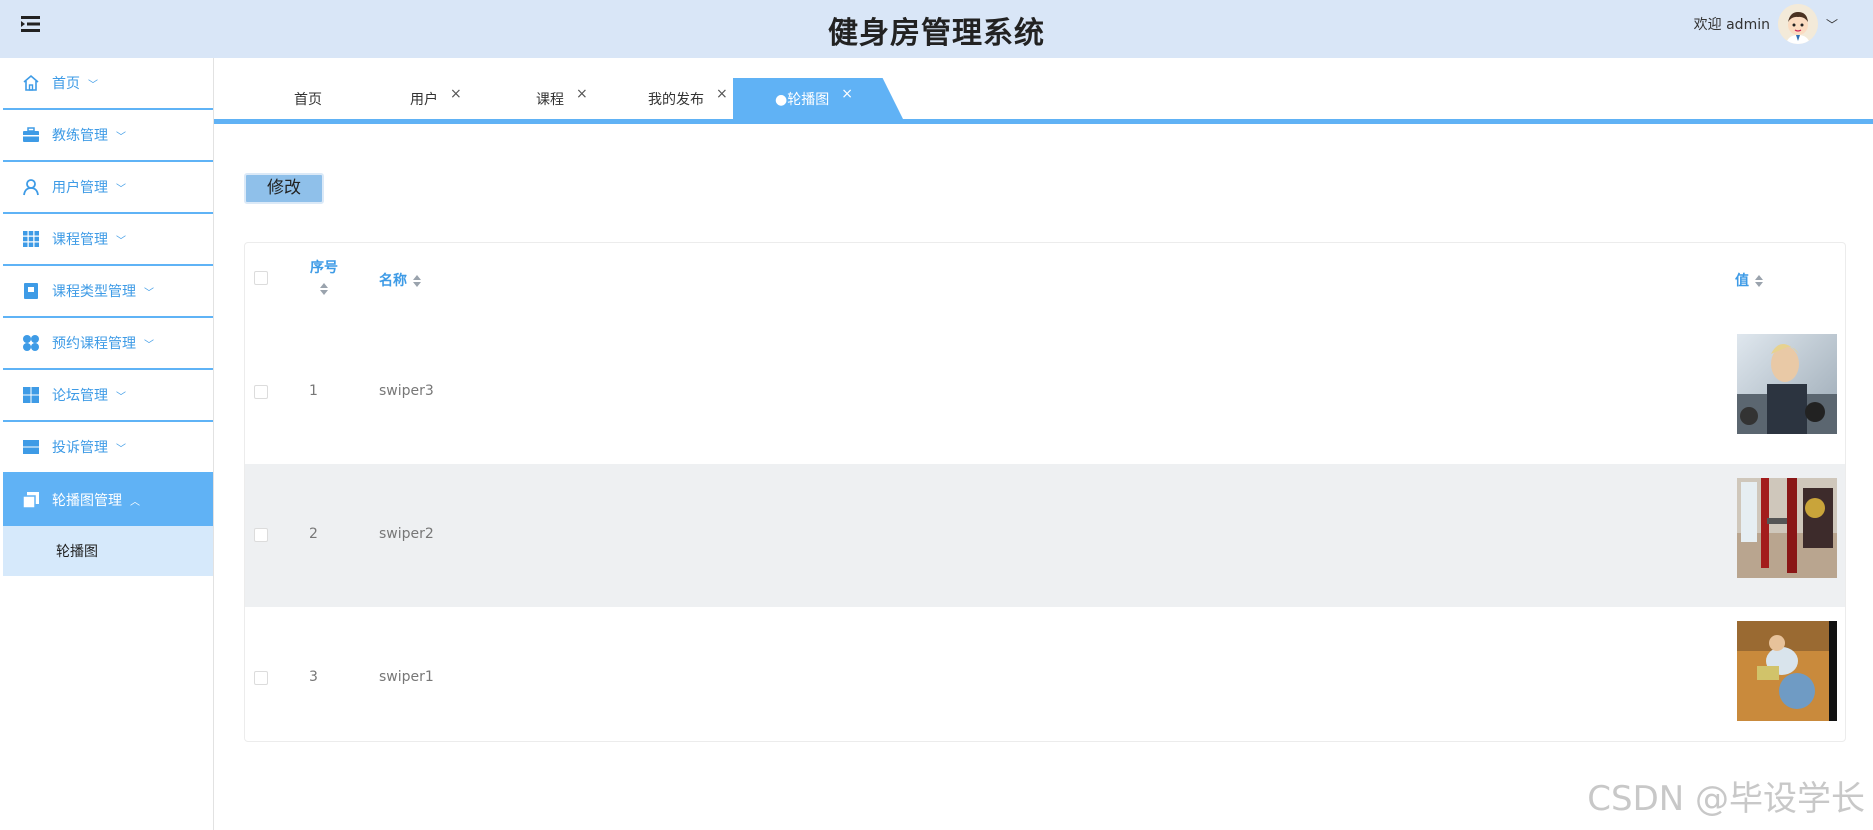 The width and height of the screenshot is (1873, 830). Describe the element at coordinates (31, 447) in the screenshot. I see `panel-icon` at that location.